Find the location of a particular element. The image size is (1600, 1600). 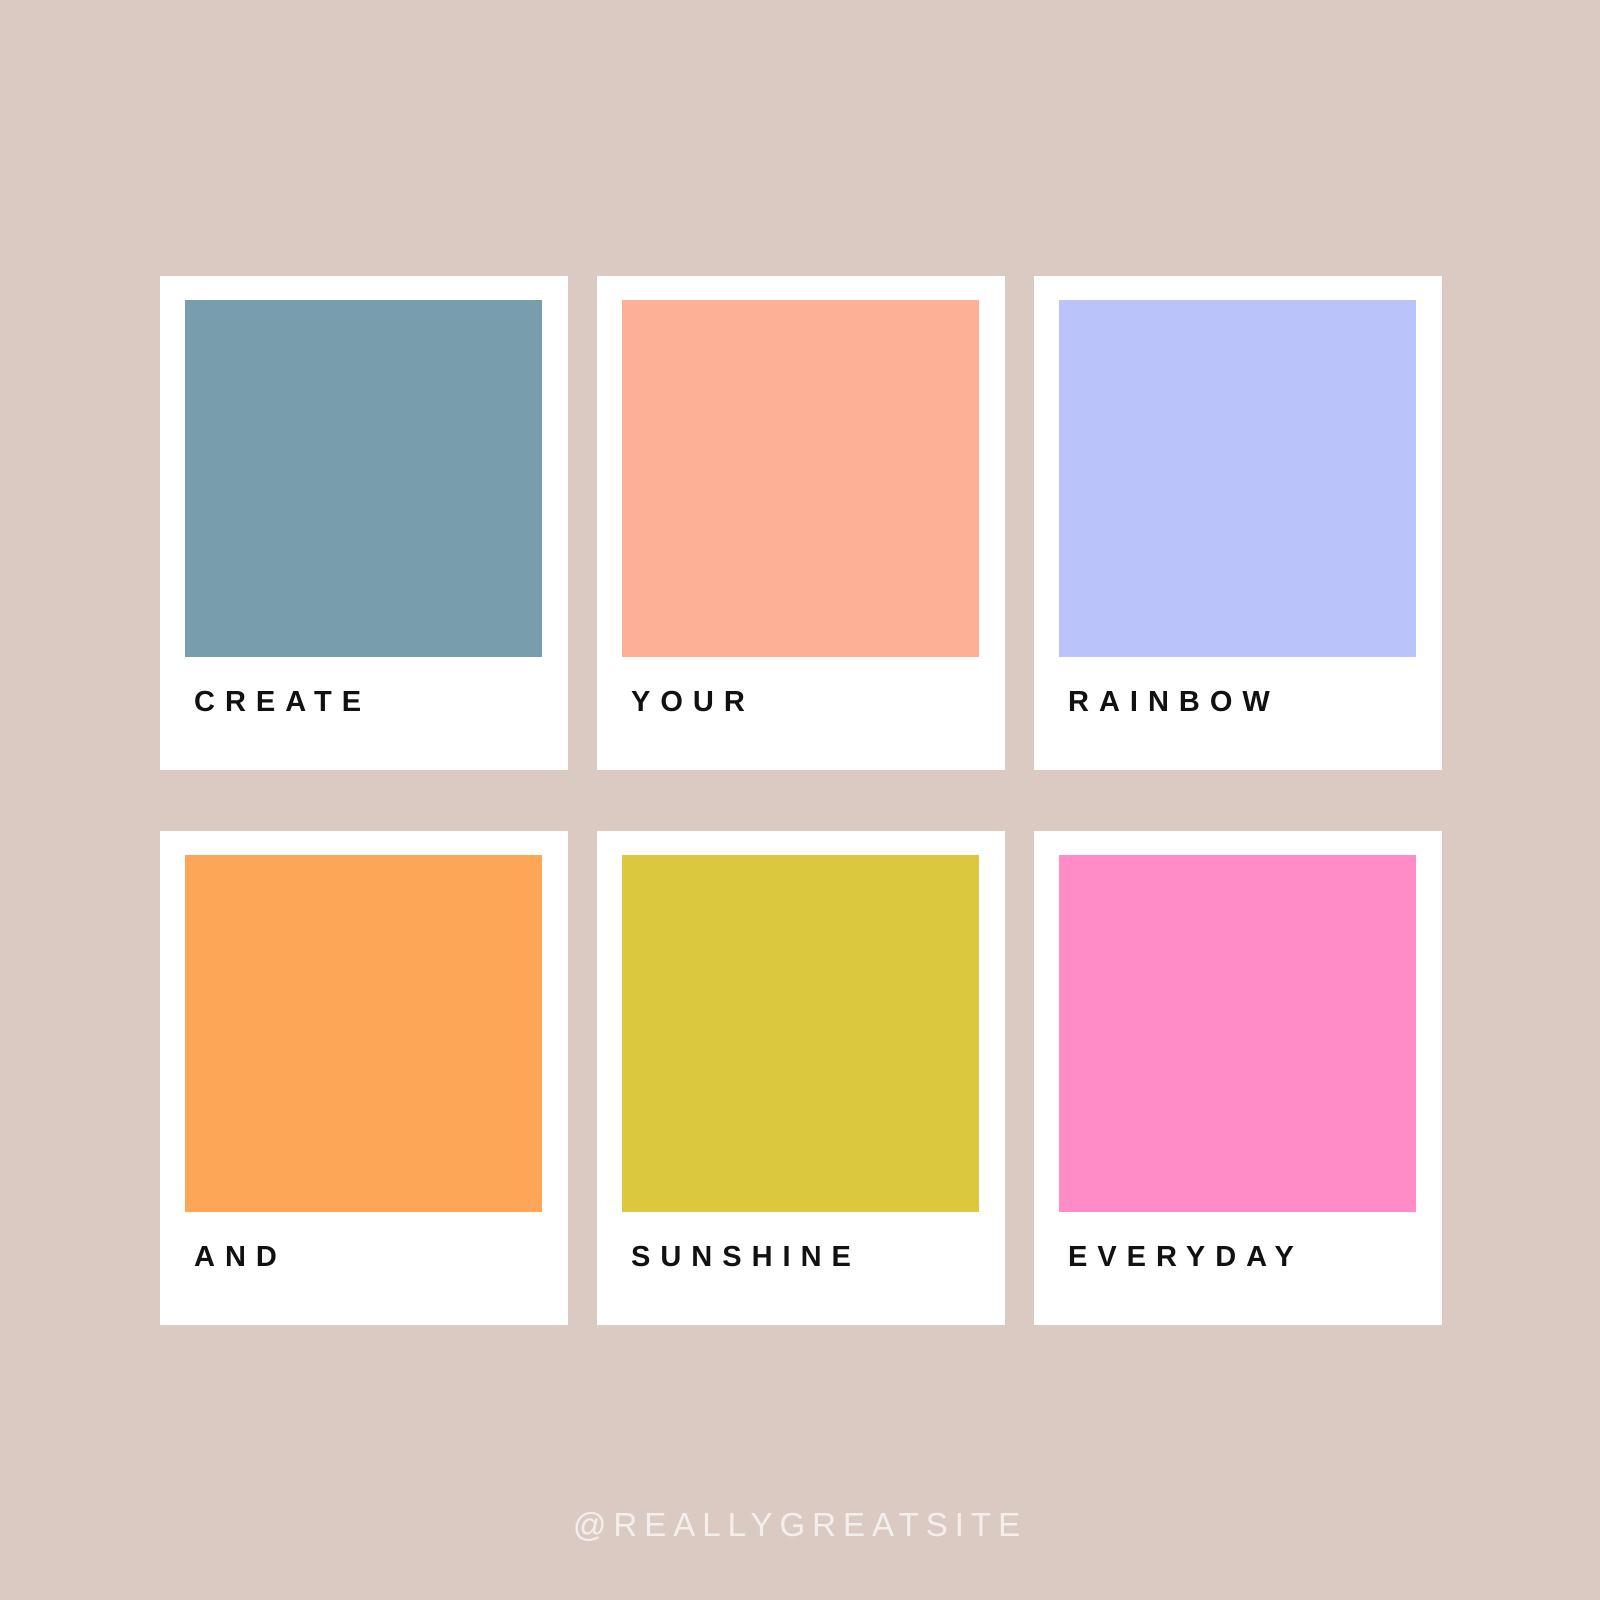

swatch-card-create: CREATE is located at coordinates (364, 523).